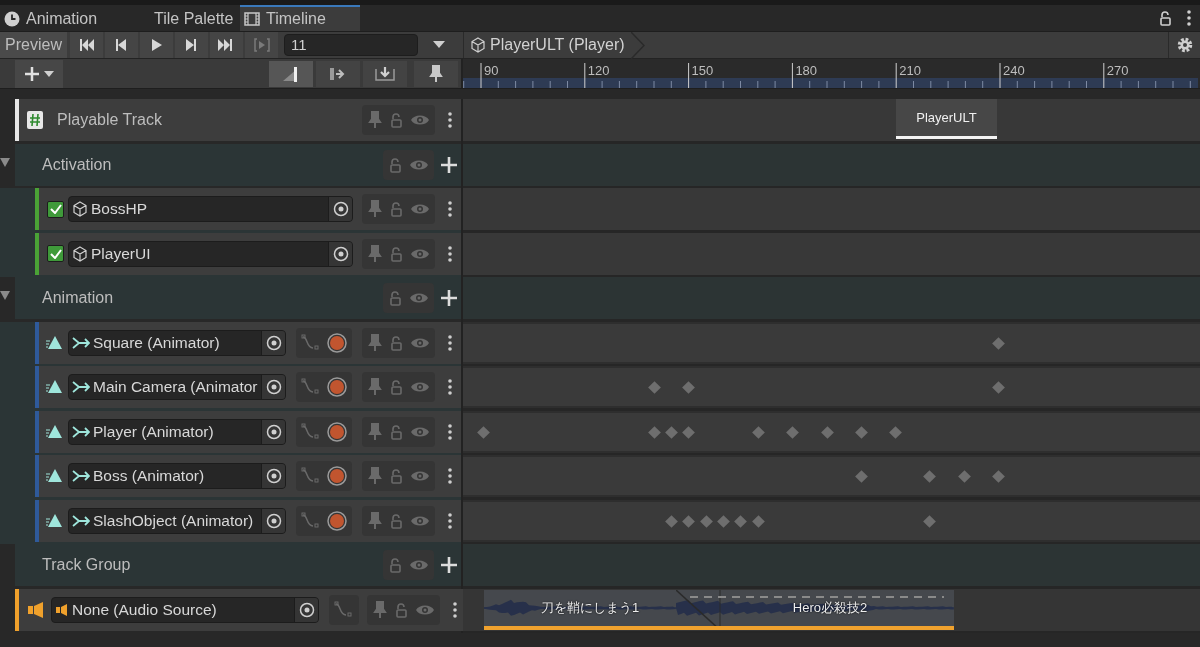  What do you see at coordinates (491, 70) in the screenshot?
I see `ruler-label: 90` at bounding box center [491, 70].